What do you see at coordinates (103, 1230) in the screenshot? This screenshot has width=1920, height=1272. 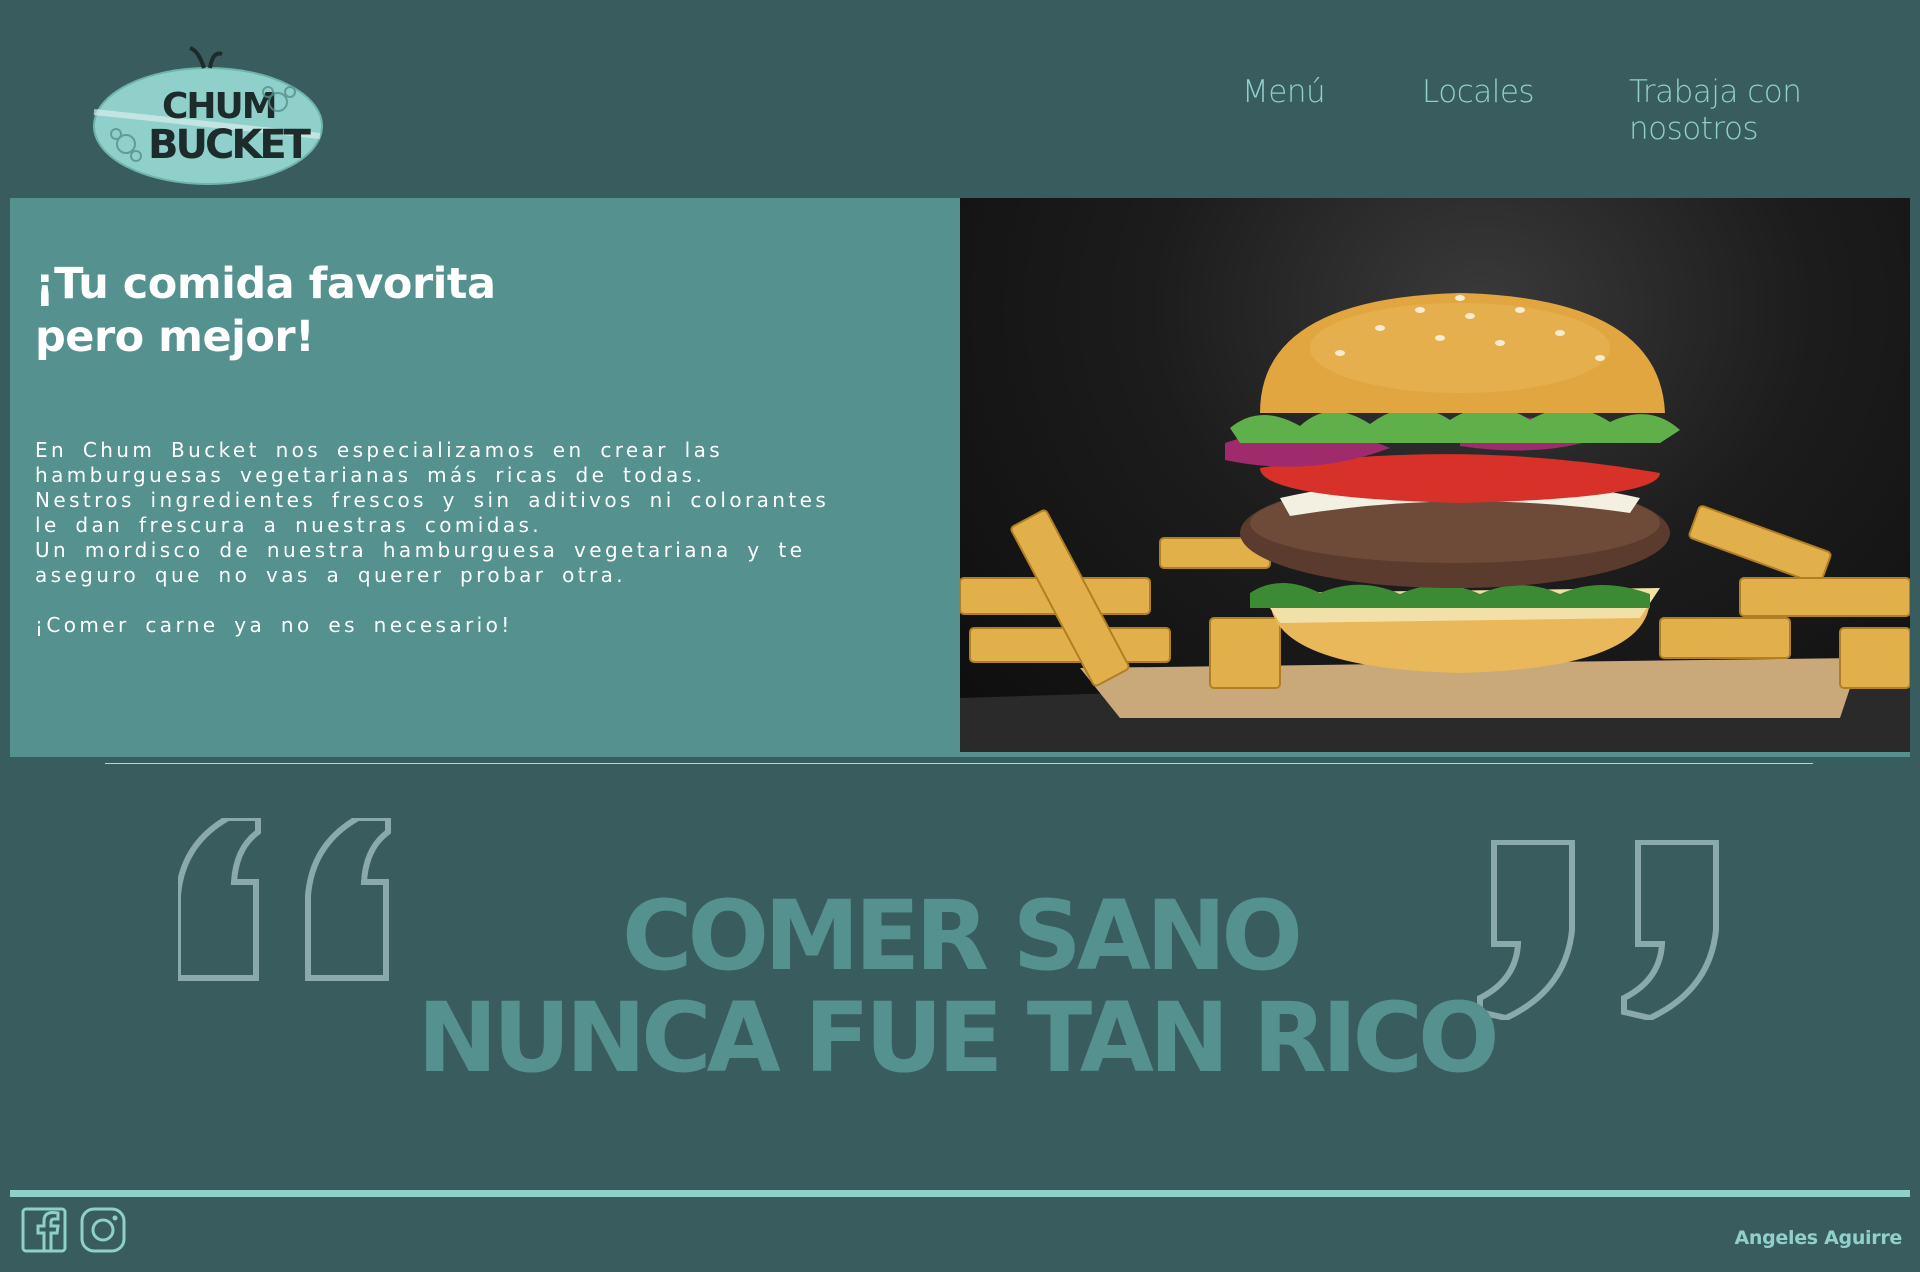 I see `instagram-icon` at bounding box center [103, 1230].